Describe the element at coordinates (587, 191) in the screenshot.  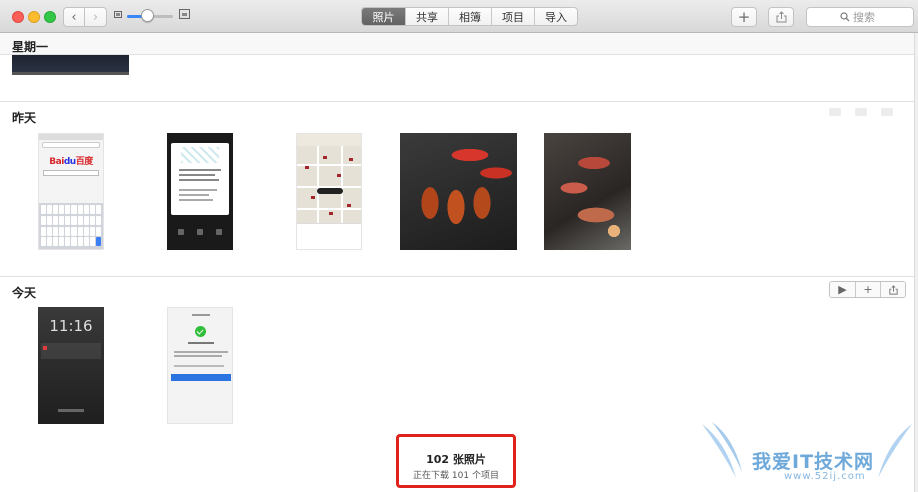
I see `photo-thumbnail-bbq-meat` at that location.